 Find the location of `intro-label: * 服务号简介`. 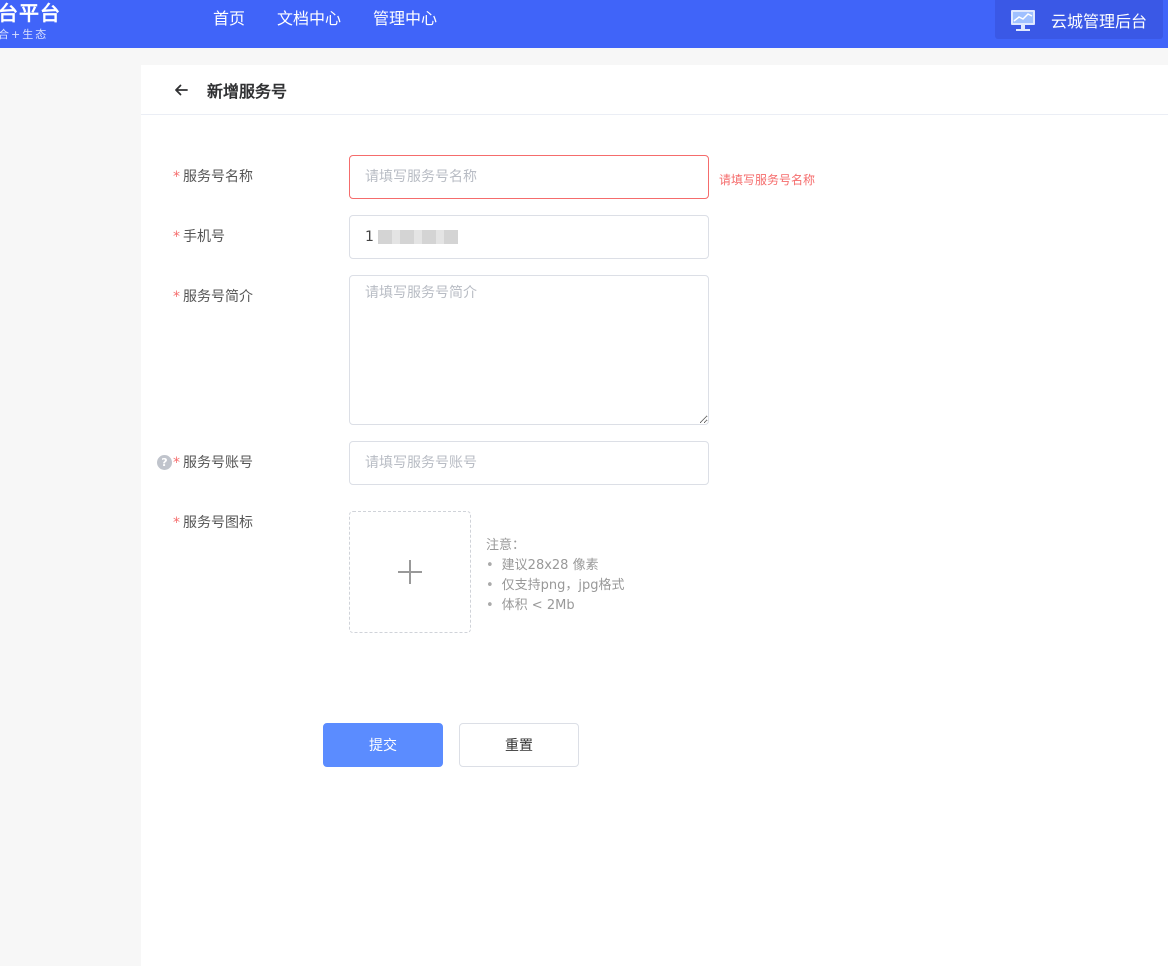

intro-label: * 服务号简介 is located at coordinates (213, 297).